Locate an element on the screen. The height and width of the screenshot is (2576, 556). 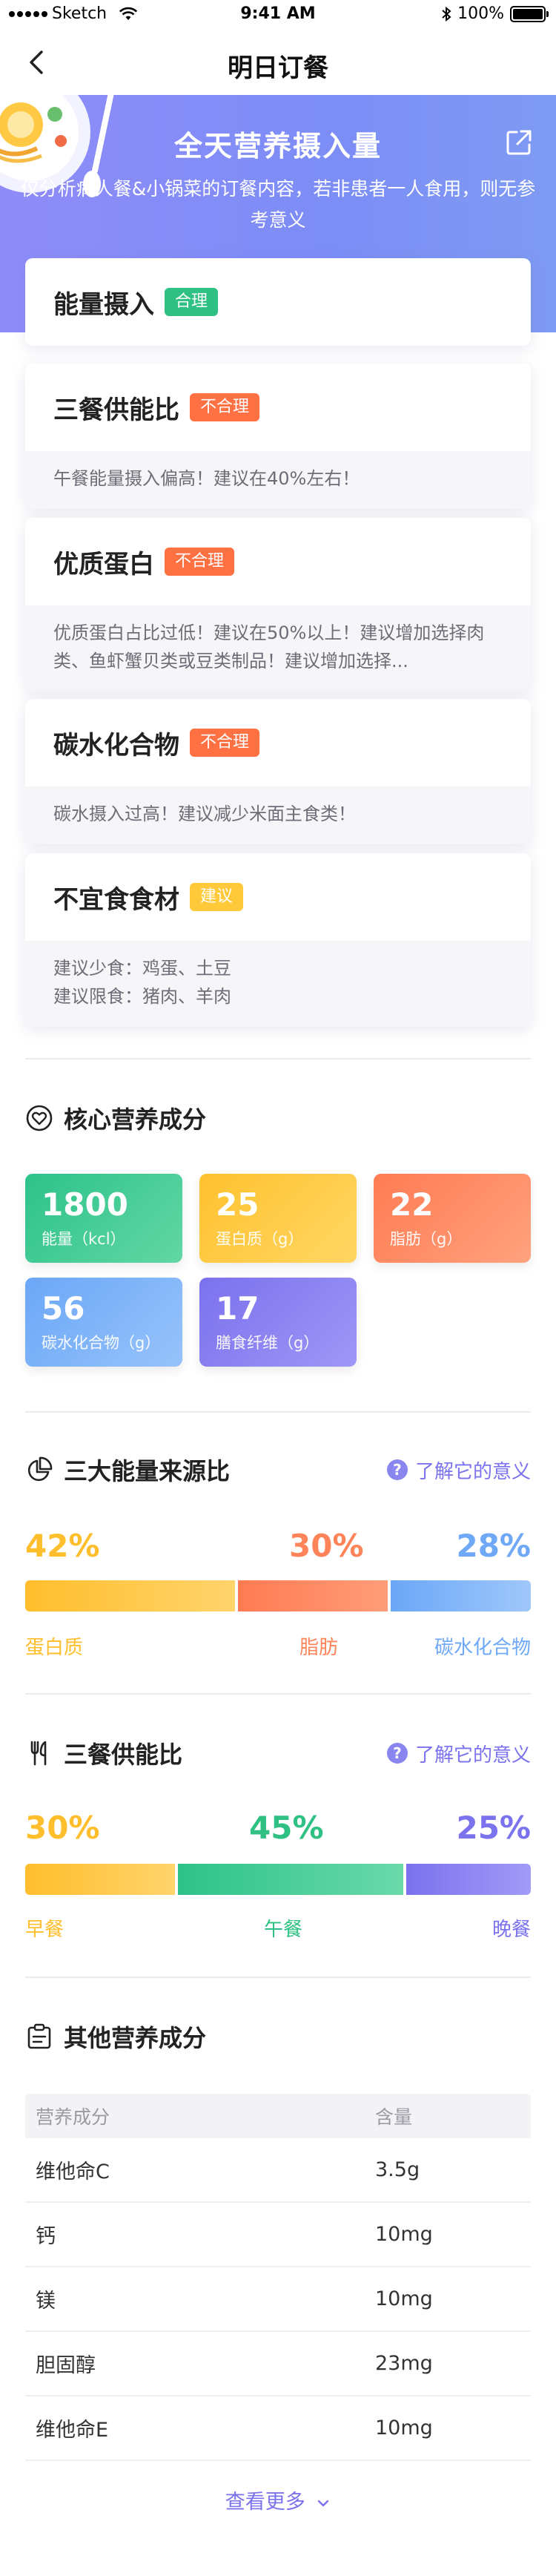
section-title: 三餐供能比 is located at coordinates (123, 1755).